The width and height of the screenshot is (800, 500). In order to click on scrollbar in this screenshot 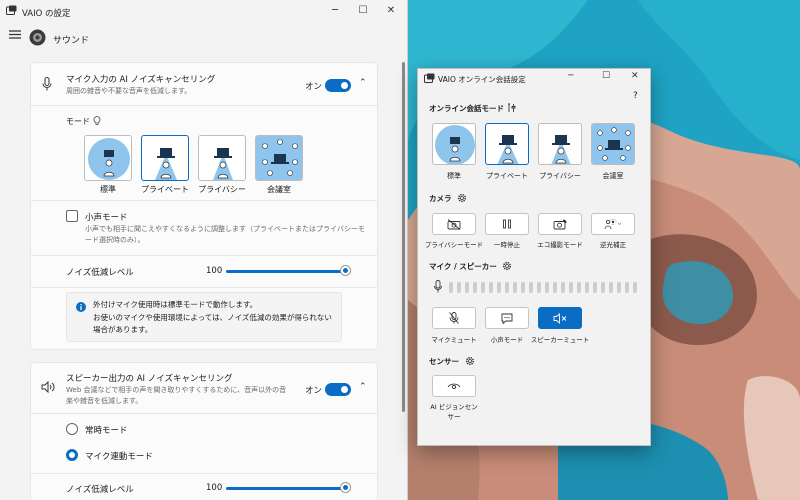, I will do `click(403, 237)`.